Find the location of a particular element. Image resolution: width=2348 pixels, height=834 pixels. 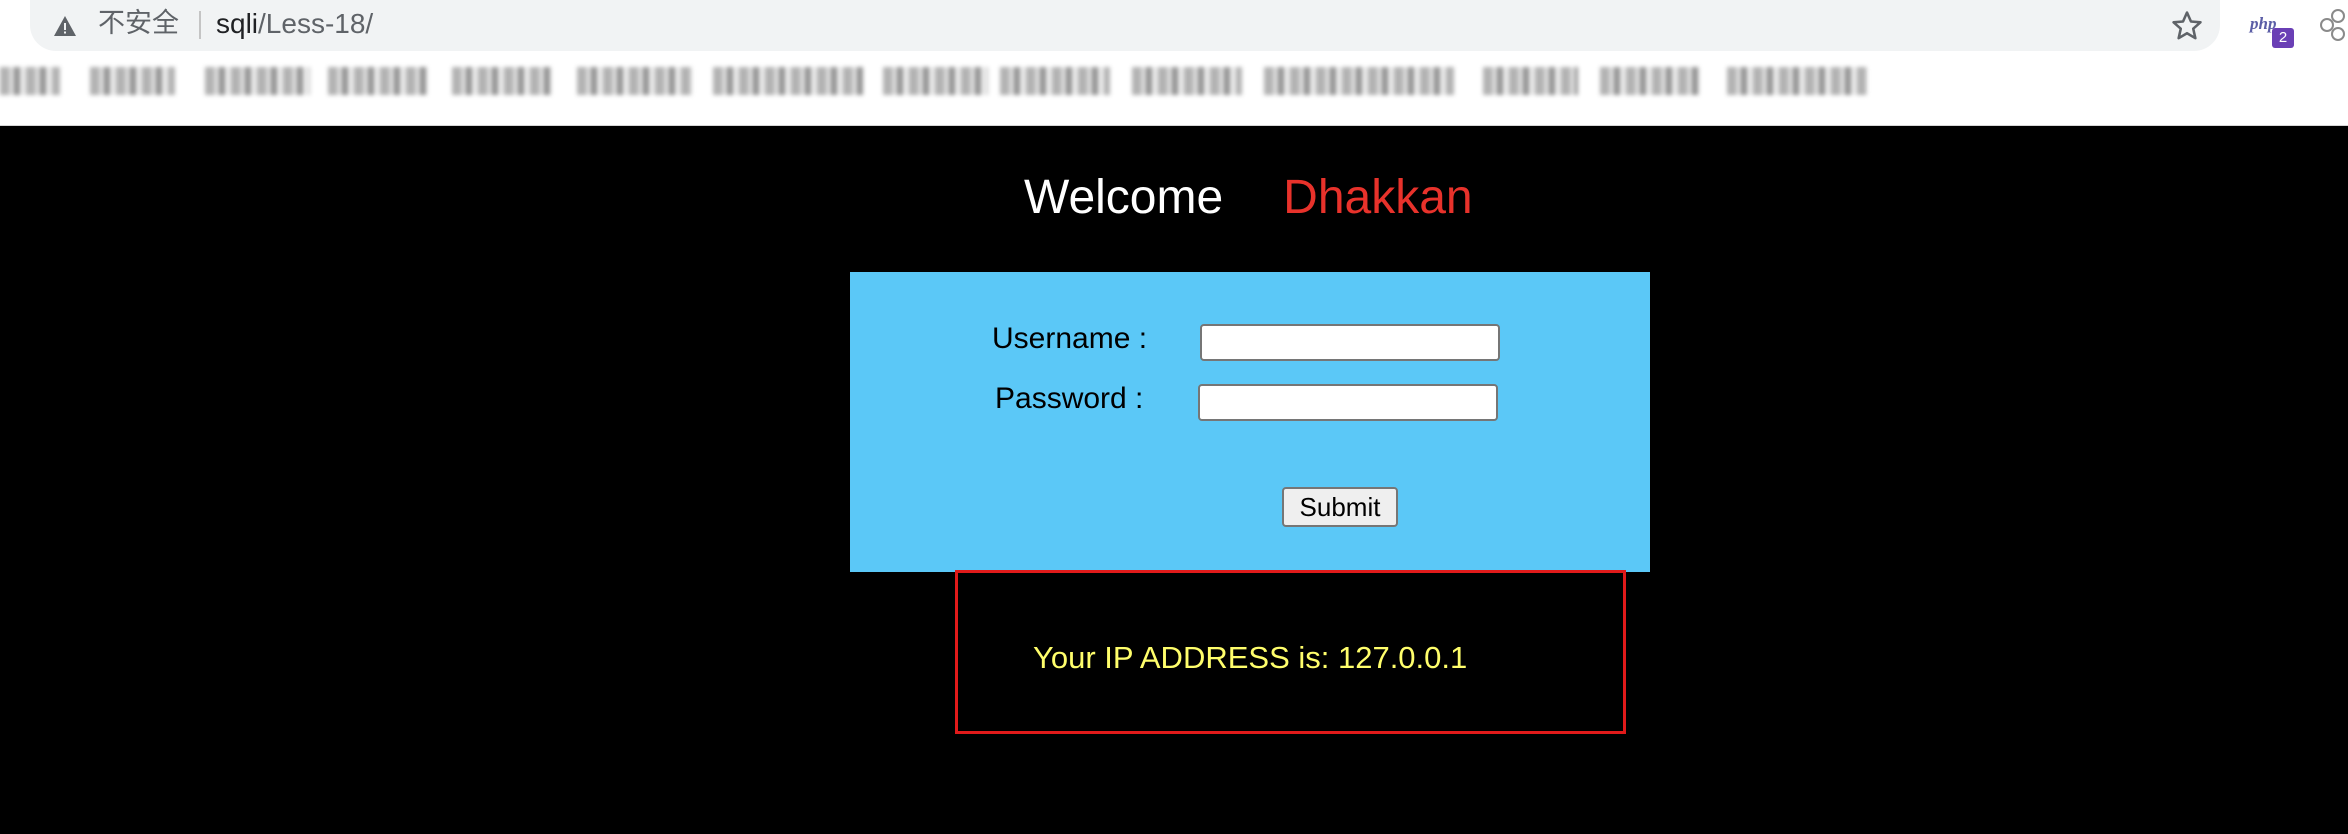

username-label: Username : is located at coordinates (1070, 338).